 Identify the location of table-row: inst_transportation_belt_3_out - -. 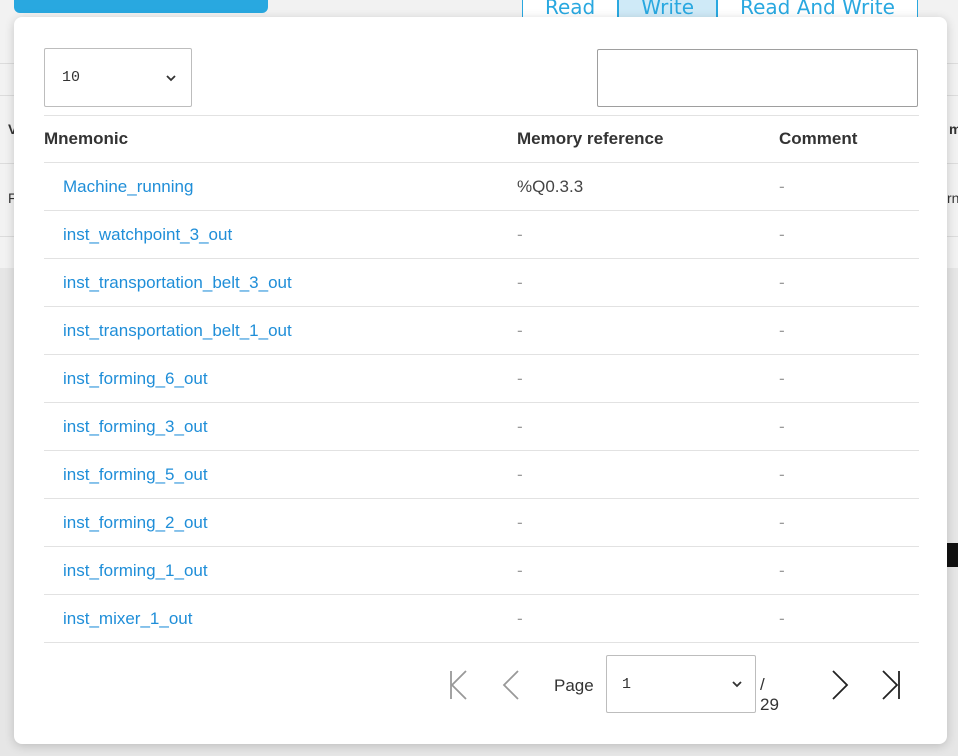
(481, 282).